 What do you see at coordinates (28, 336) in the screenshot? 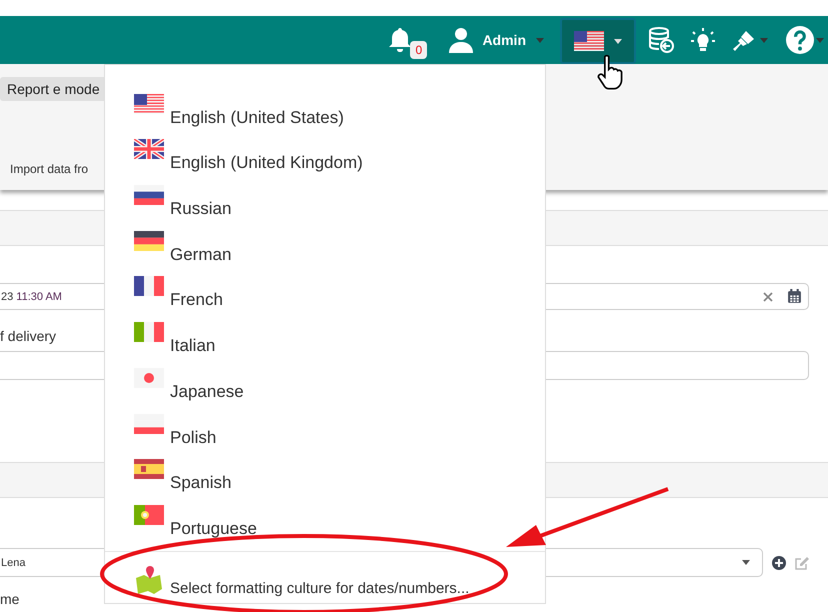
I see `field-label: f delivery` at bounding box center [28, 336].